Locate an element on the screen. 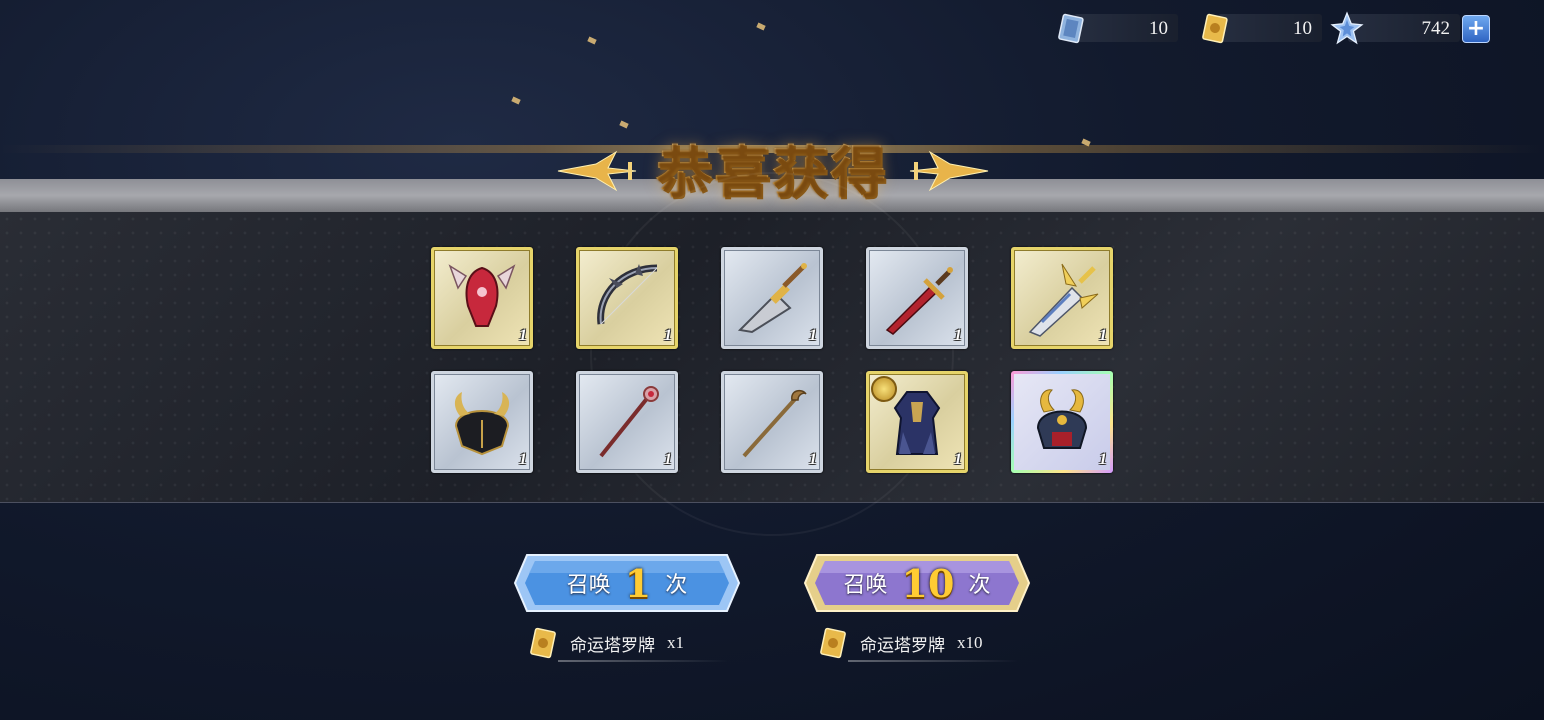 The height and width of the screenshot is (720, 1544). golden-cleaver-icon is located at coordinates (772, 298).